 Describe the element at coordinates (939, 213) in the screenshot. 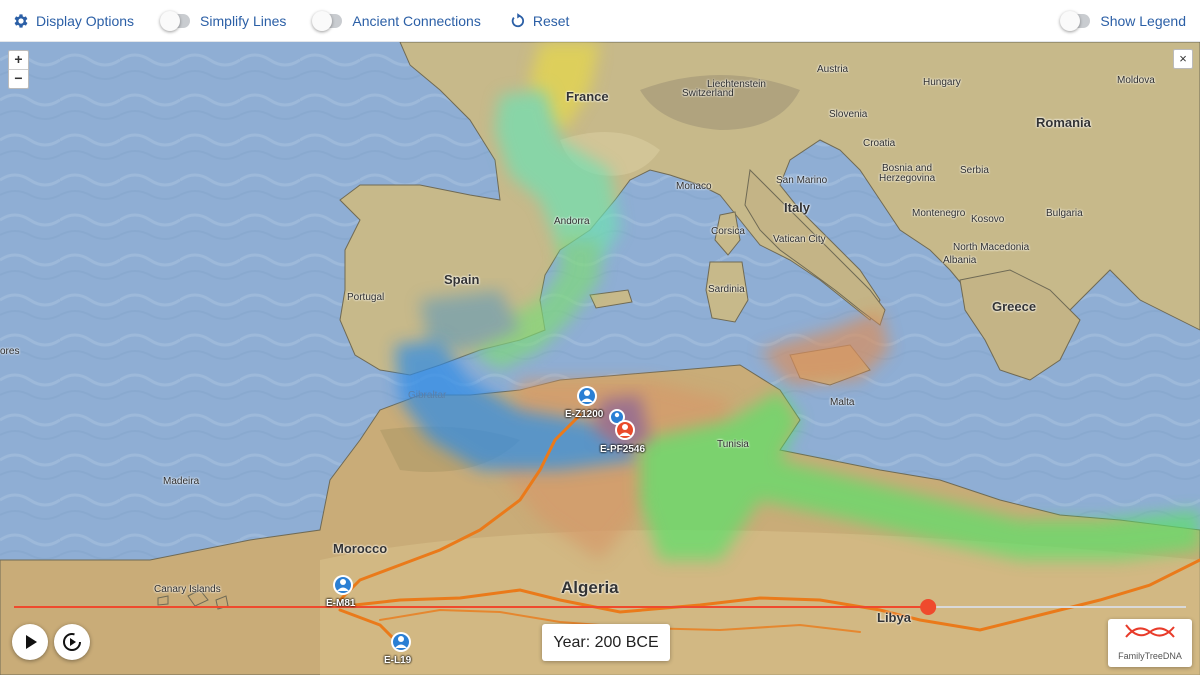

I see `label-montenegro: Montenegro` at that location.